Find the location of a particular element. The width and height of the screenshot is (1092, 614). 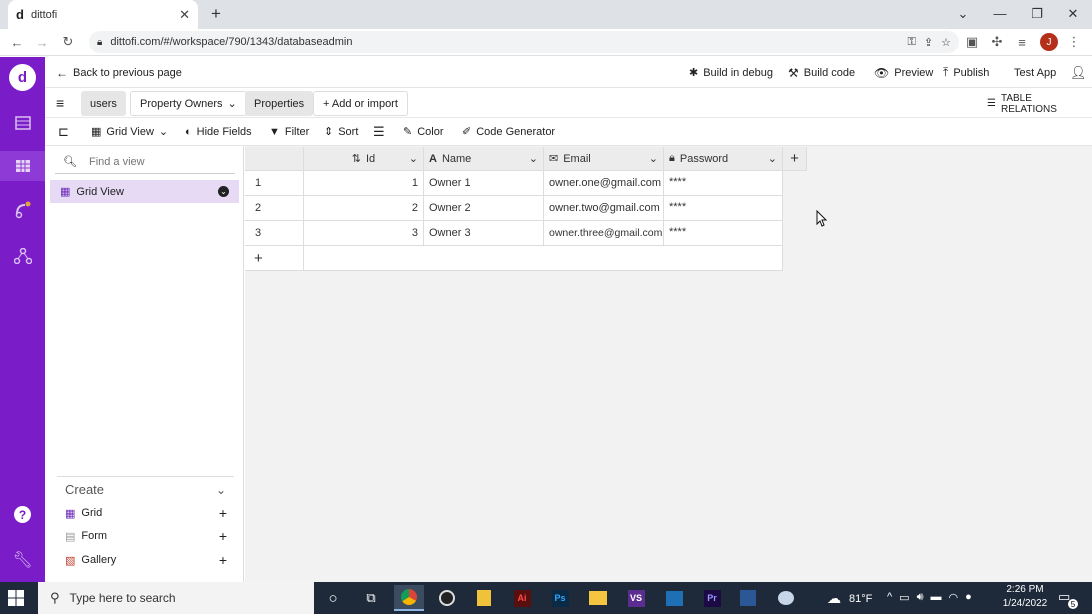

grid-view-dropdown: ▦ Grid View ⌄ is located at coordinates (129, 131).